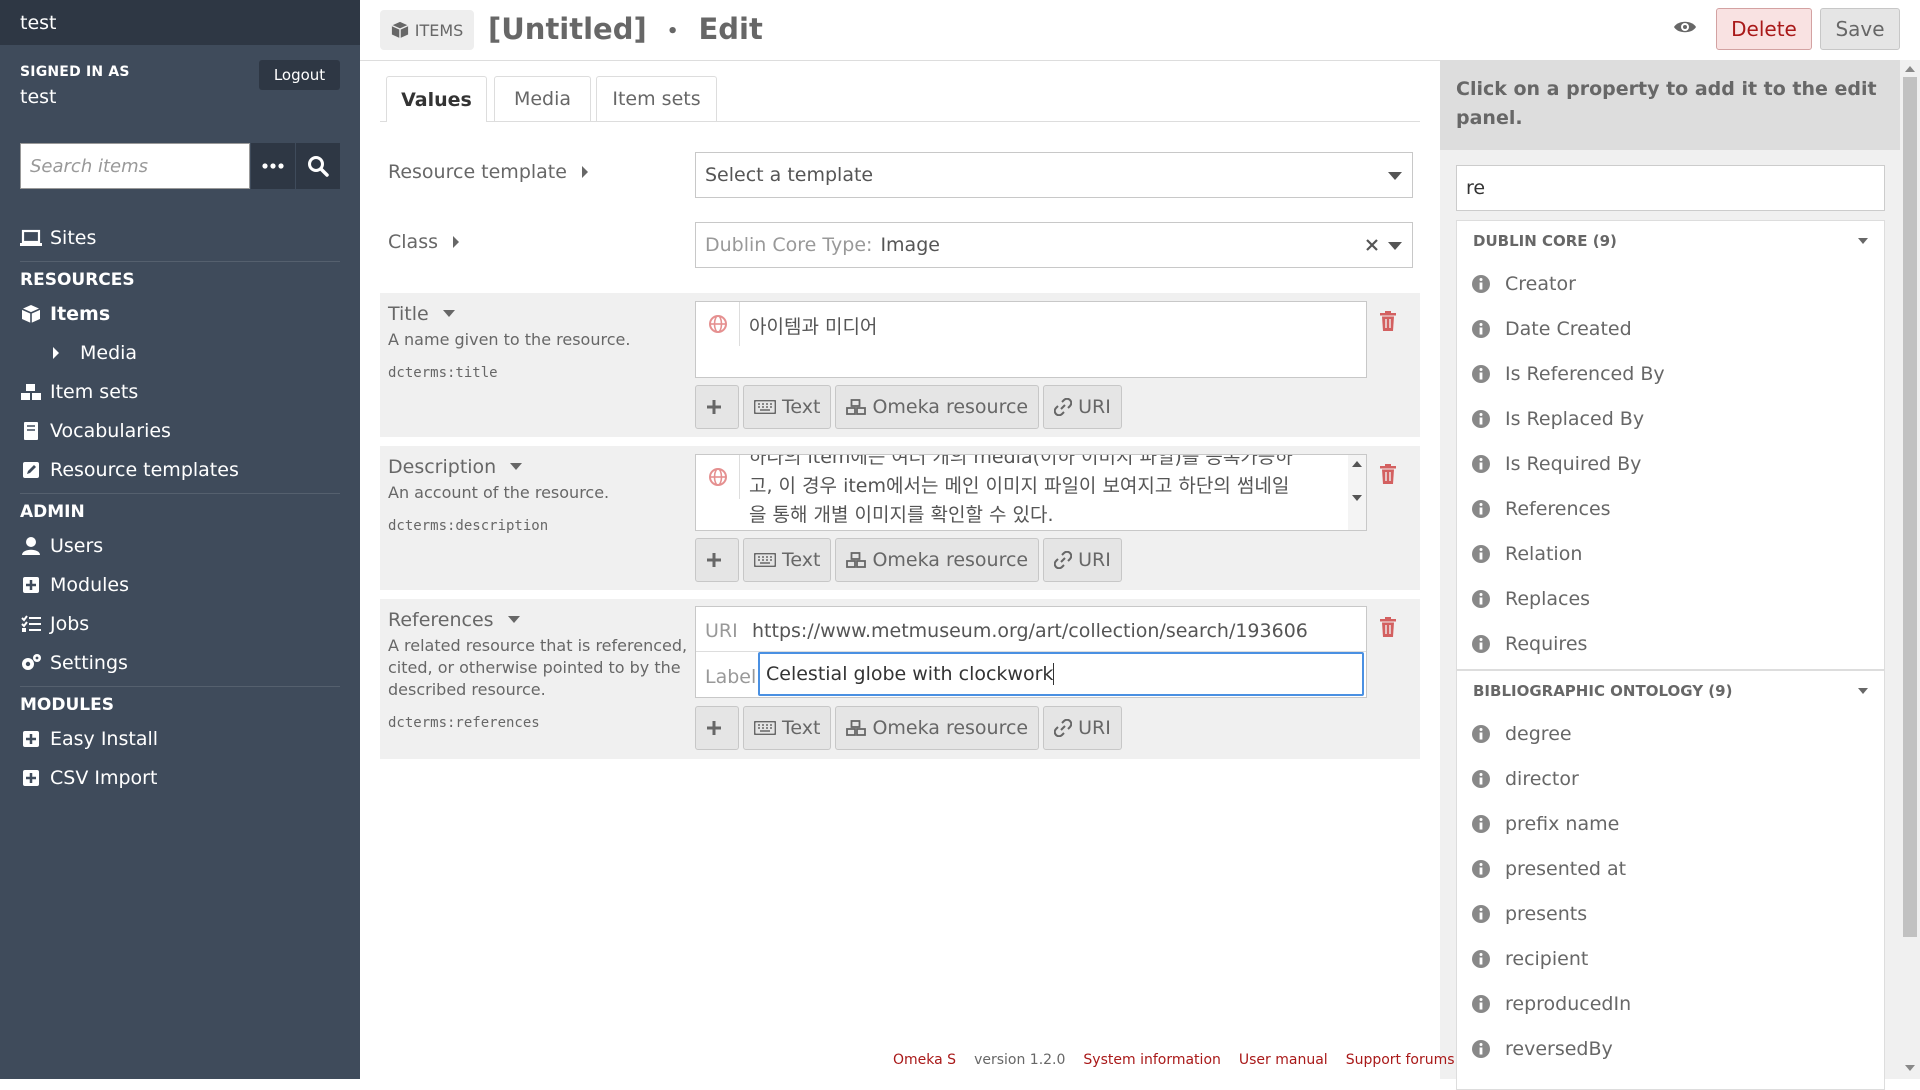 Image resolution: width=1920 pixels, height=1090 pixels. Describe the element at coordinates (1670, 598) in the screenshot. I see `property-item: Replaces` at that location.